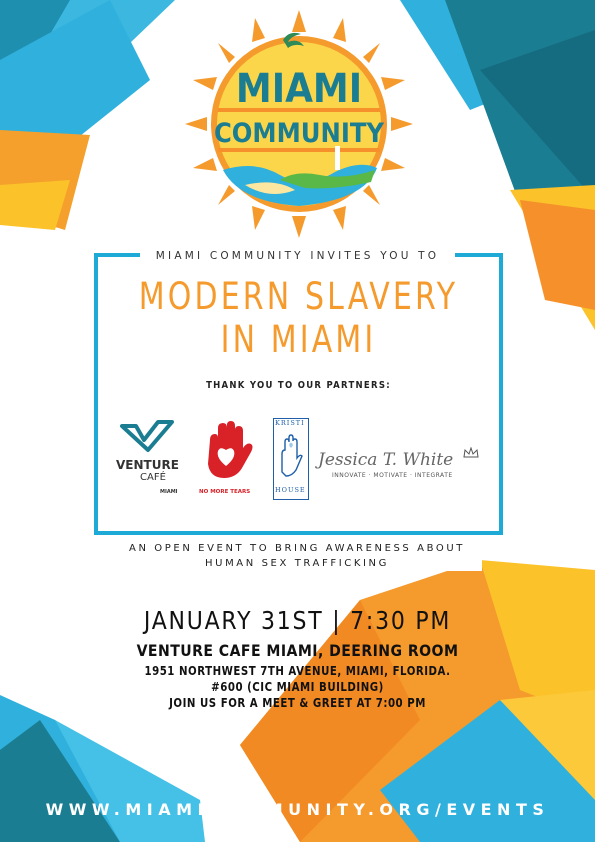 The height and width of the screenshot is (842, 595). I want to click on kristi-house-hand-icon, so click(292, 455).